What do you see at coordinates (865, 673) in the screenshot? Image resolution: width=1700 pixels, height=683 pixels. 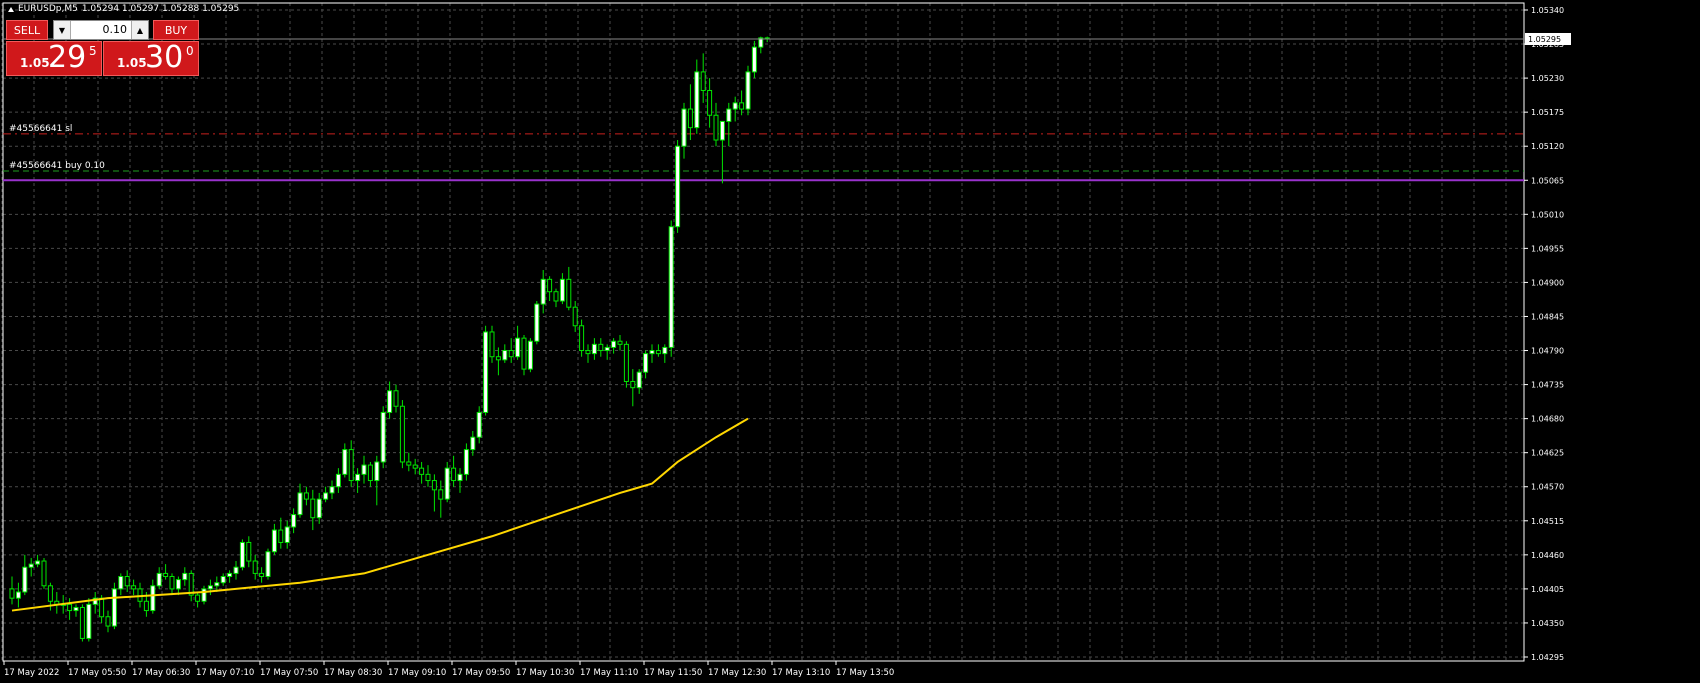 I see `x-axis-tick-label: 17 May 13:50` at bounding box center [865, 673].